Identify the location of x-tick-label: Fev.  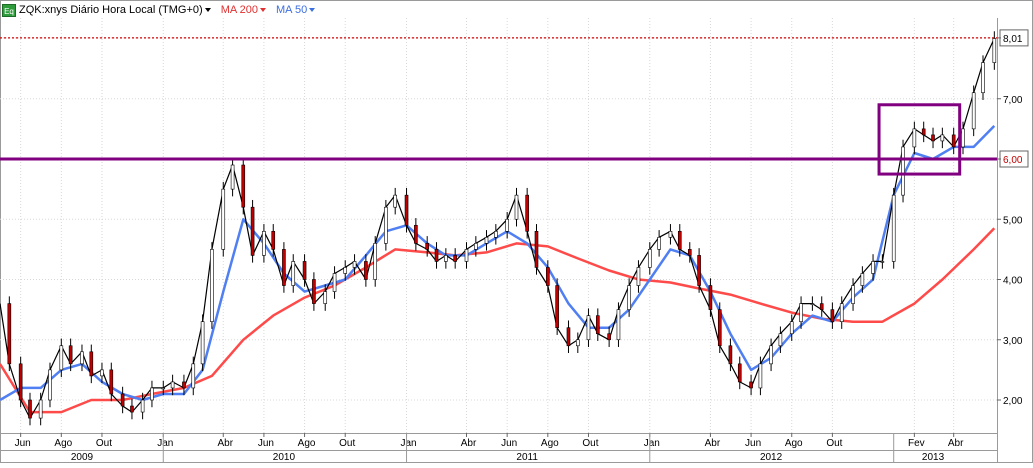
(916, 443).